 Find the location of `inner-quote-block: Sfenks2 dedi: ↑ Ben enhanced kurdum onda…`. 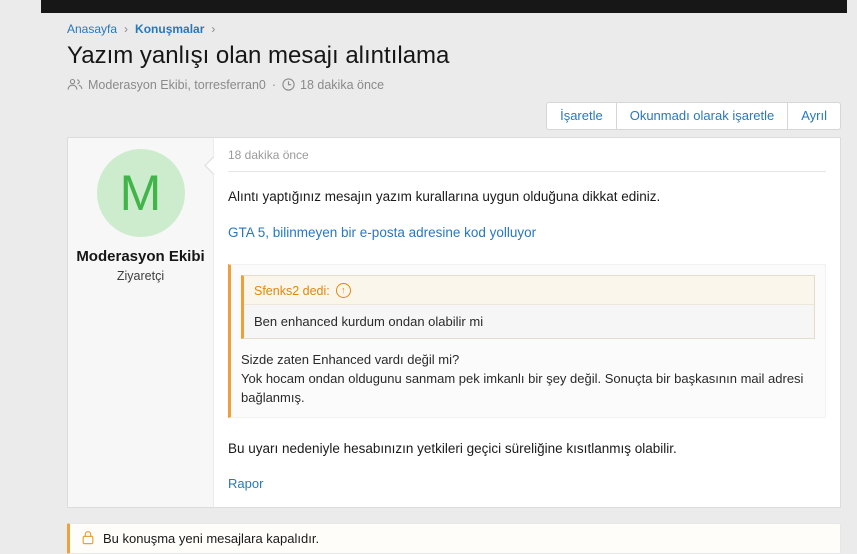

inner-quote-block: Sfenks2 dedi: ↑ Ben enhanced kurdum onda… is located at coordinates (528, 307).